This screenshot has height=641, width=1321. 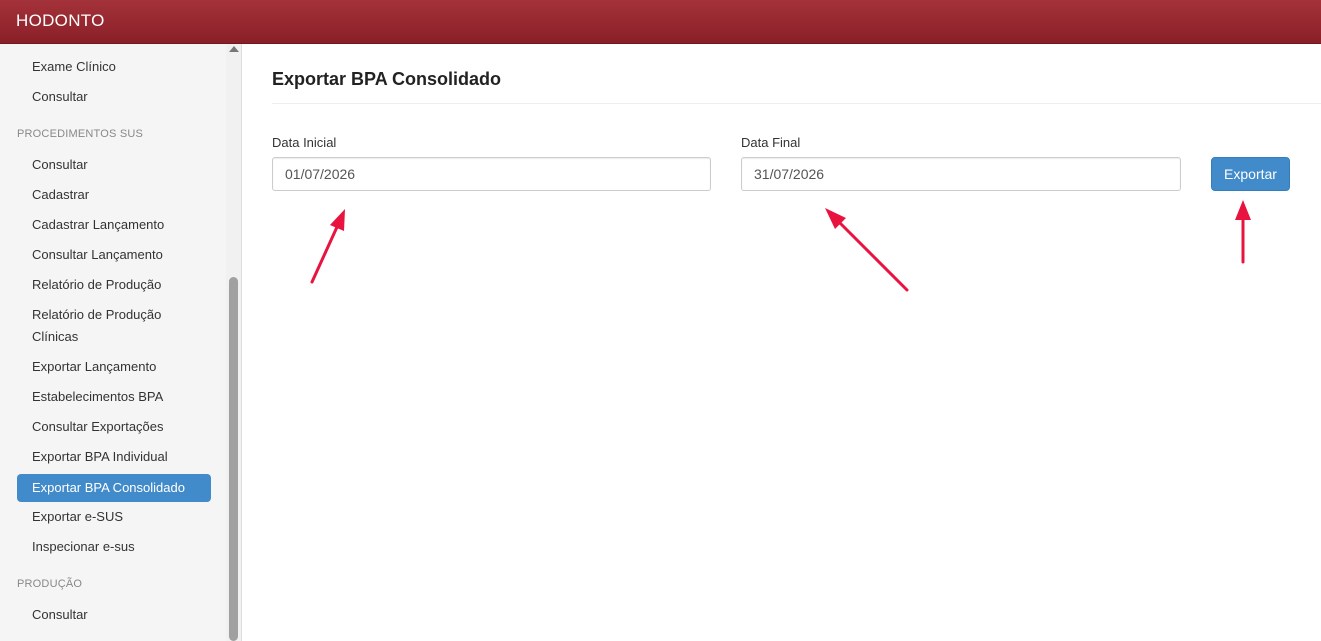 I want to click on sidebar-item-exame-clinico: Exame Clínico, so click(x=114, y=67).